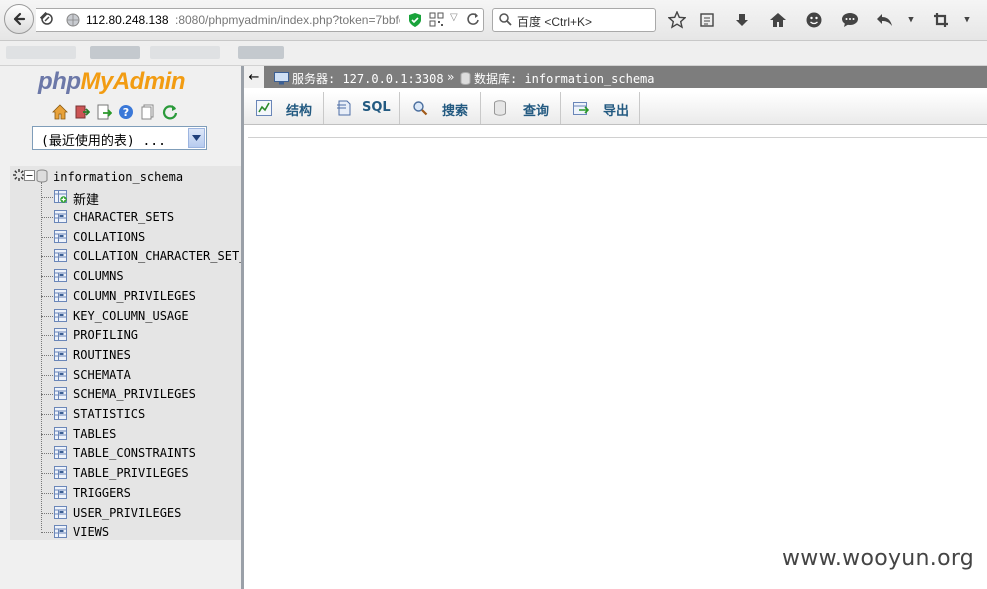  What do you see at coordinates (967, 20) in the screenshot?
I see `crop-dropdown-icon: ▼` at bounding box center [967, 20].